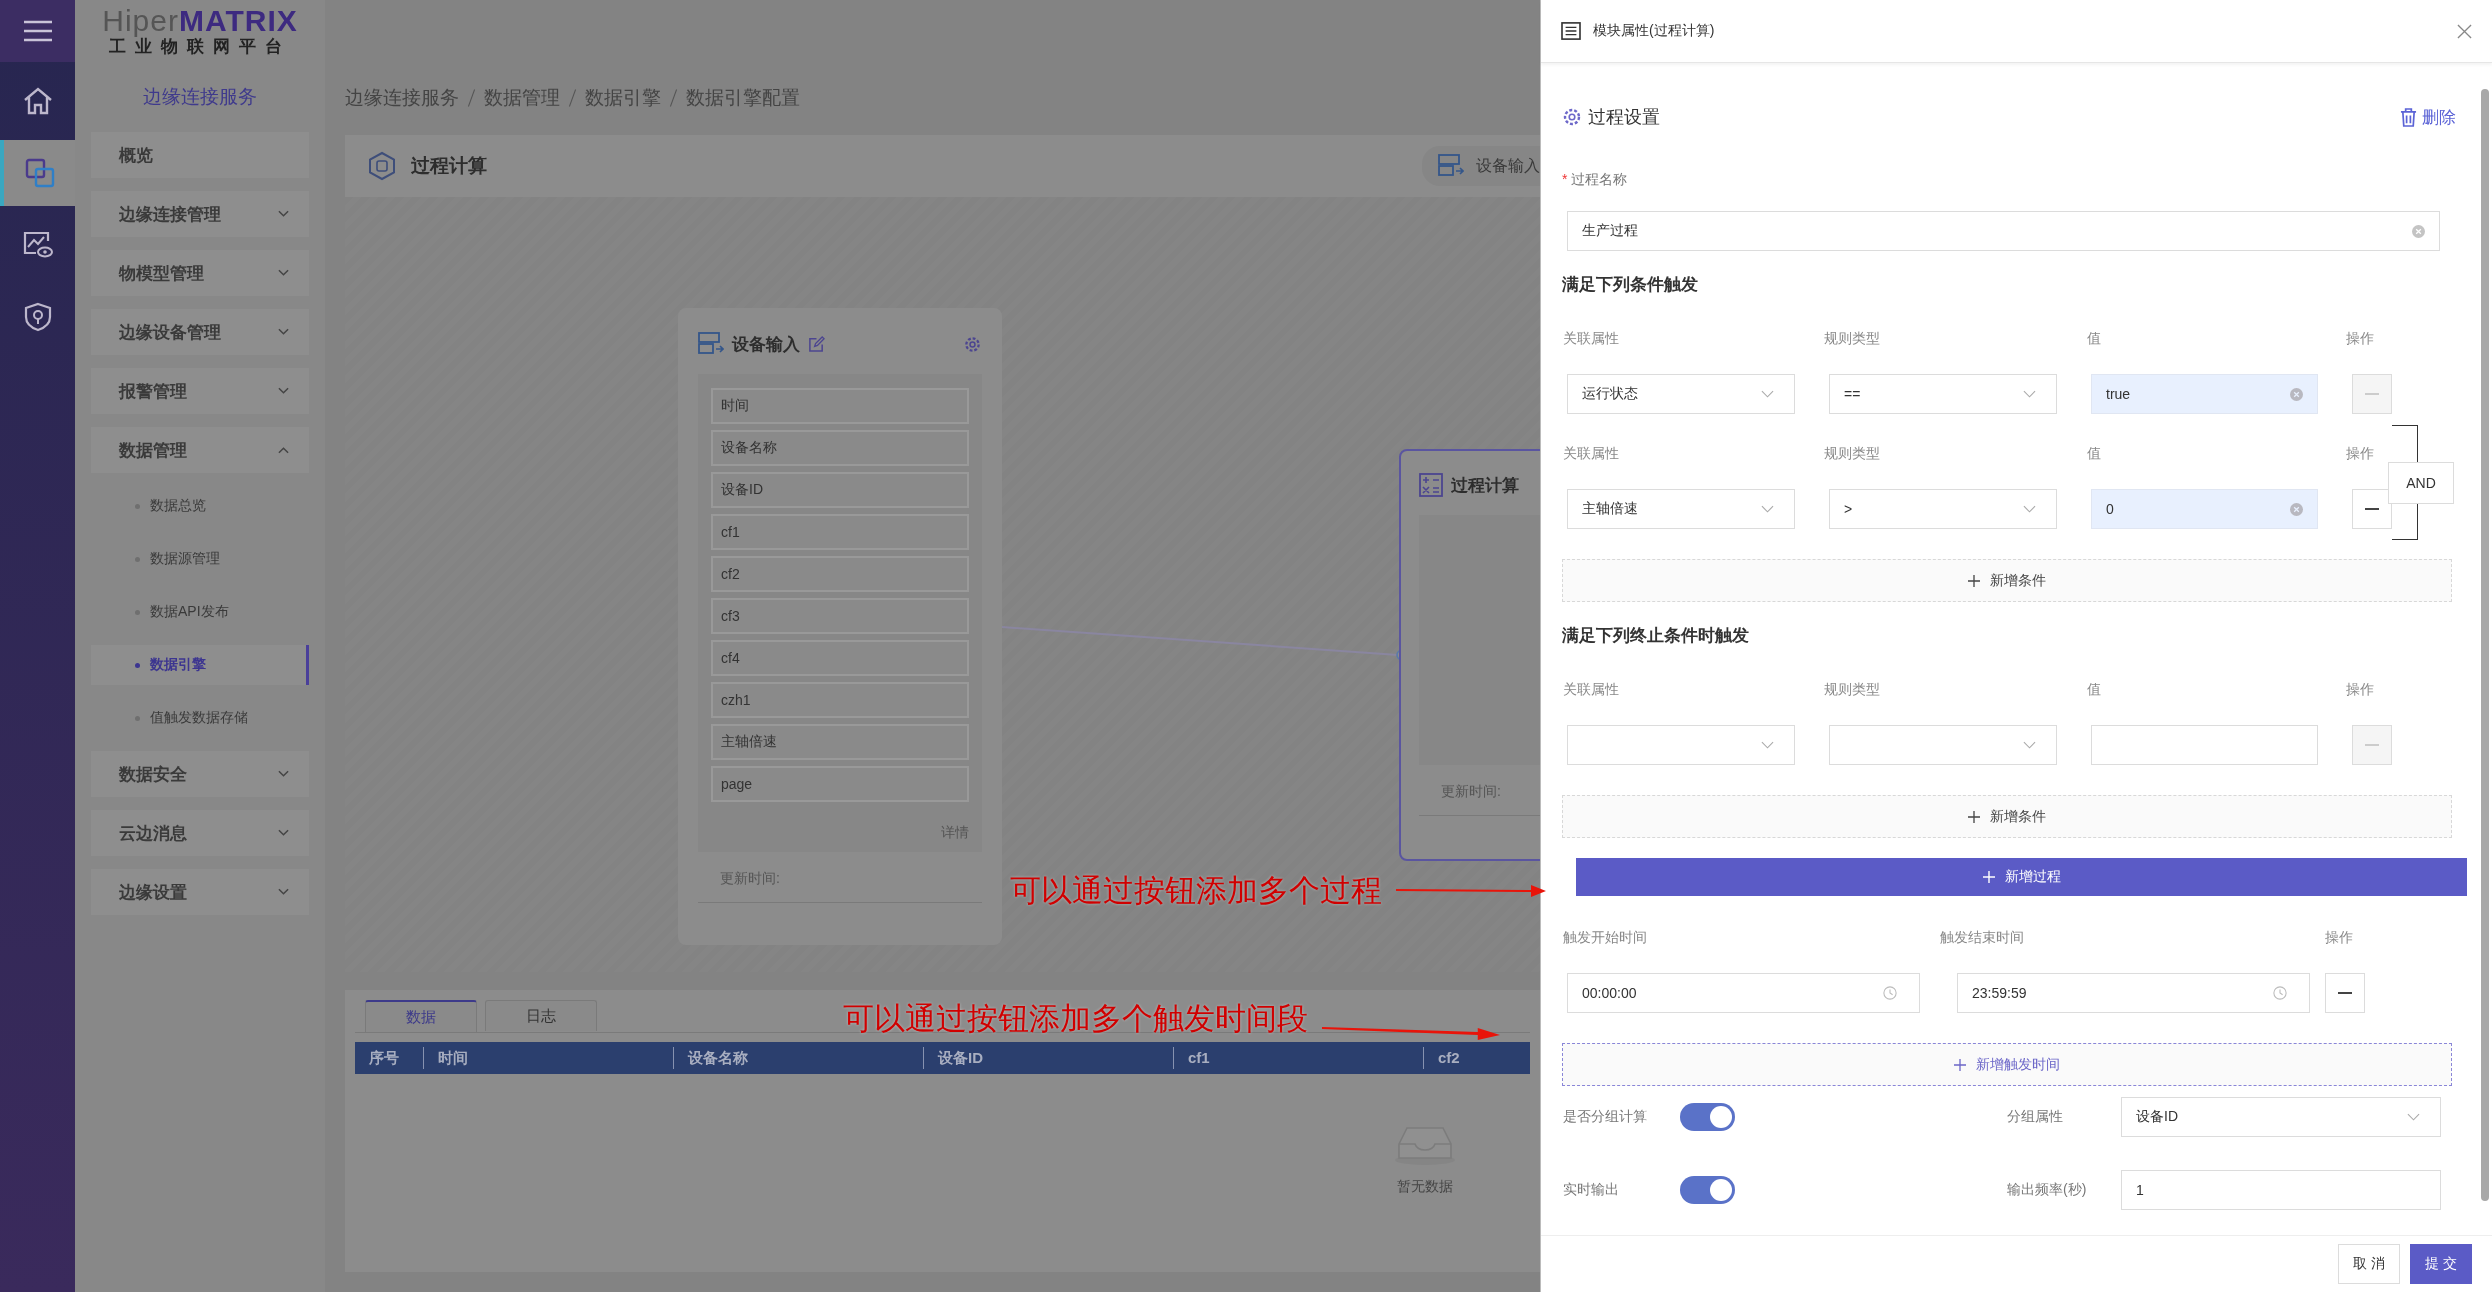 The height and width of the screenshot is (1292, 2492). Describe the element at coordinates (1075, 1019) in the screenshot. I see `annotation-text: 可以通过按钮添加多个触发时间段` at that location.